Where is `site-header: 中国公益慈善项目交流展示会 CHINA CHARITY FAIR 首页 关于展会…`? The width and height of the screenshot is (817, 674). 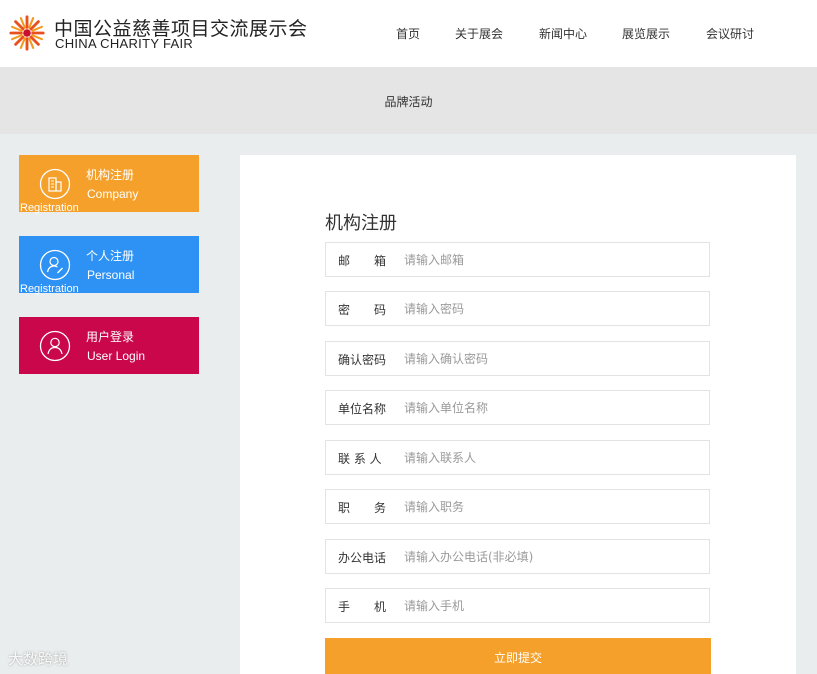 site-header: 中国公益慈善项目交流展示会 CHINA CHARITY FAIR 首页 关于展会… is located at coordinates (408, 33).